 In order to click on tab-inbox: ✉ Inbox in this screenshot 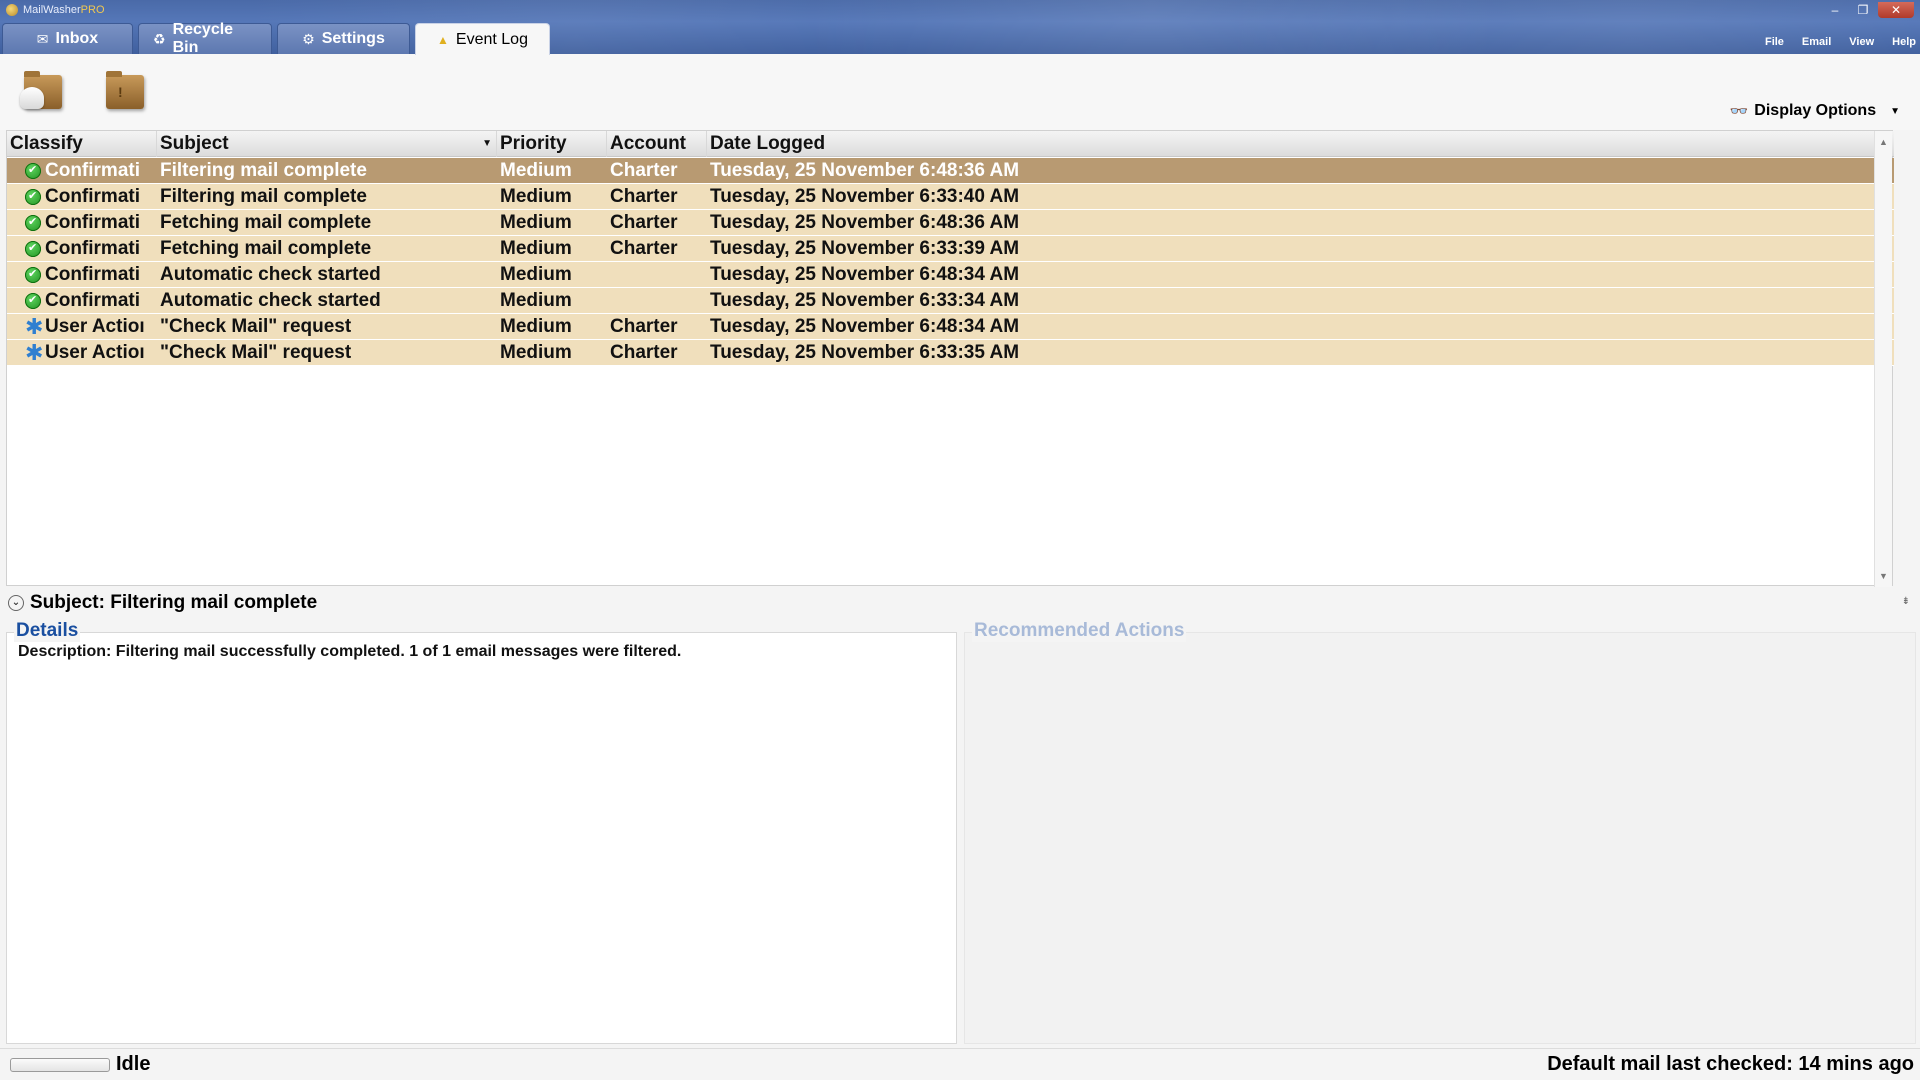, I will do `click(67, 38)`.